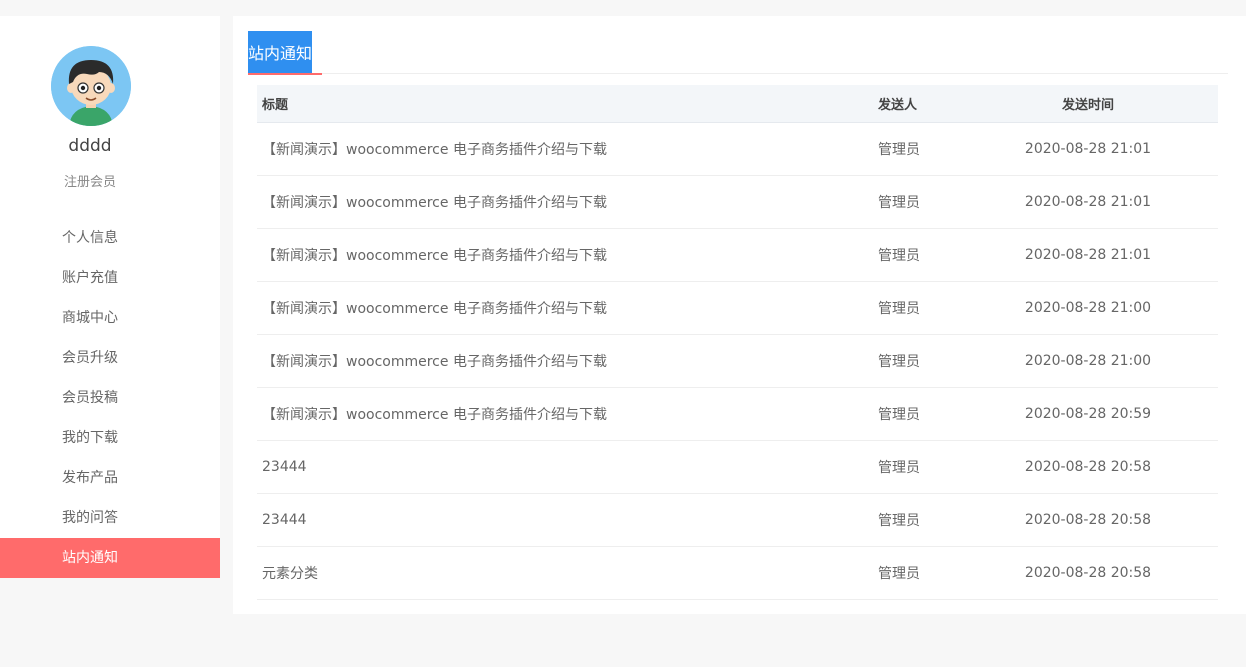 Image resolution: width=1246 pixels, height=667 pixels. I want to click on table-header-row: 标题 发送人 发送时间, so click(737, 104).